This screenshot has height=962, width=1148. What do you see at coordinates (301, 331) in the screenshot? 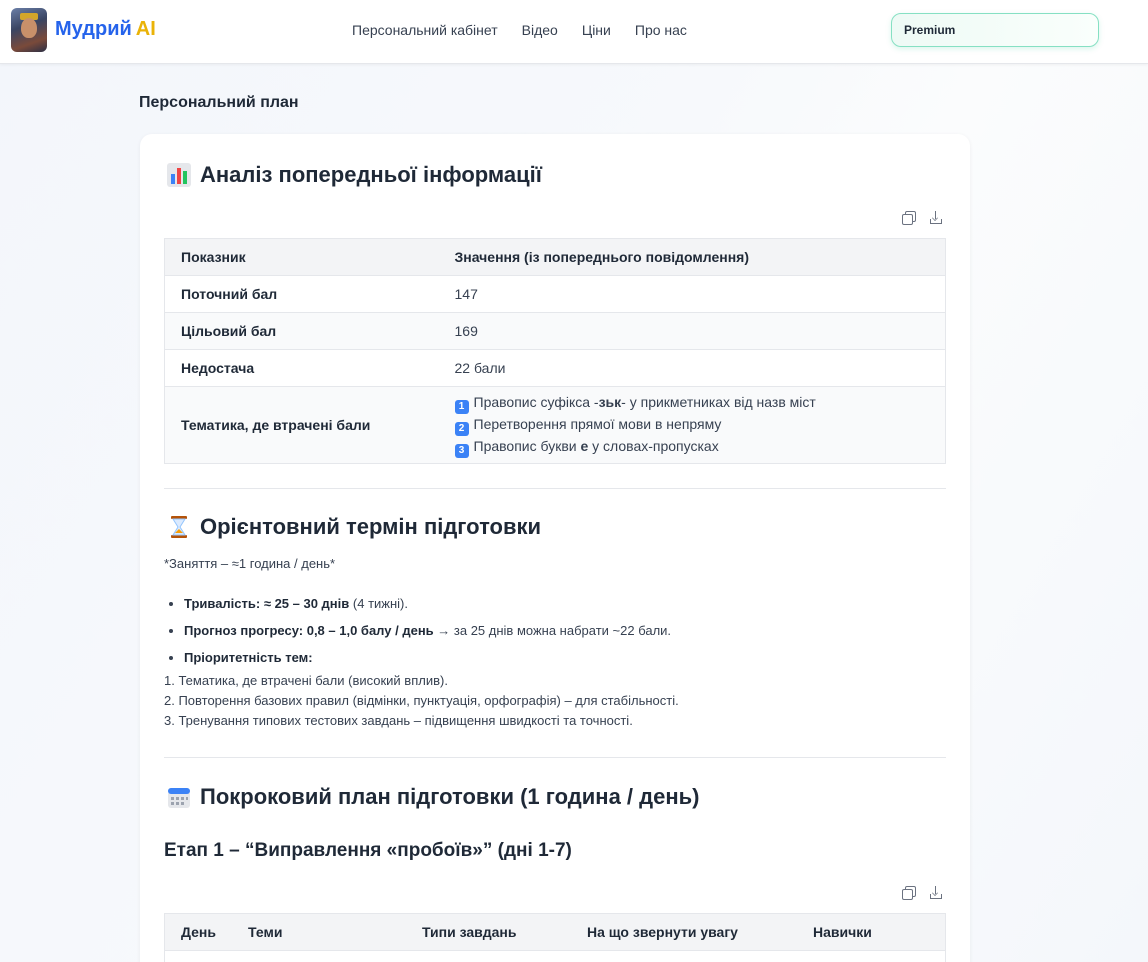
I see `row-label: Цільовий бал` at bounding box center [301, 331].